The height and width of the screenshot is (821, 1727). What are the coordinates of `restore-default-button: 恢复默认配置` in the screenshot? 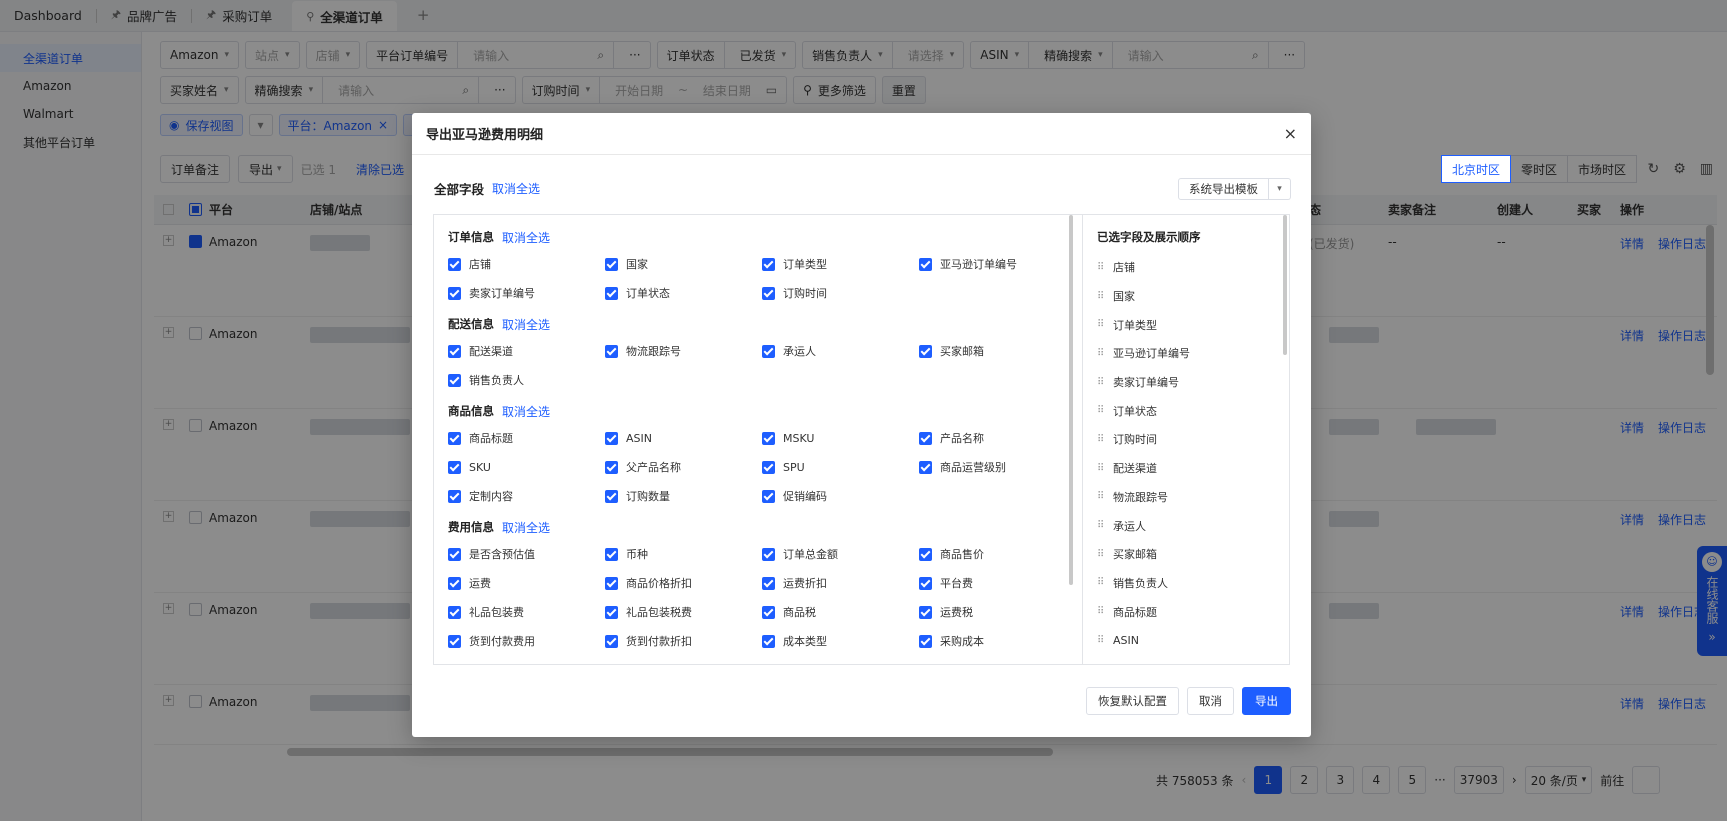 It's located at (1132, 701).